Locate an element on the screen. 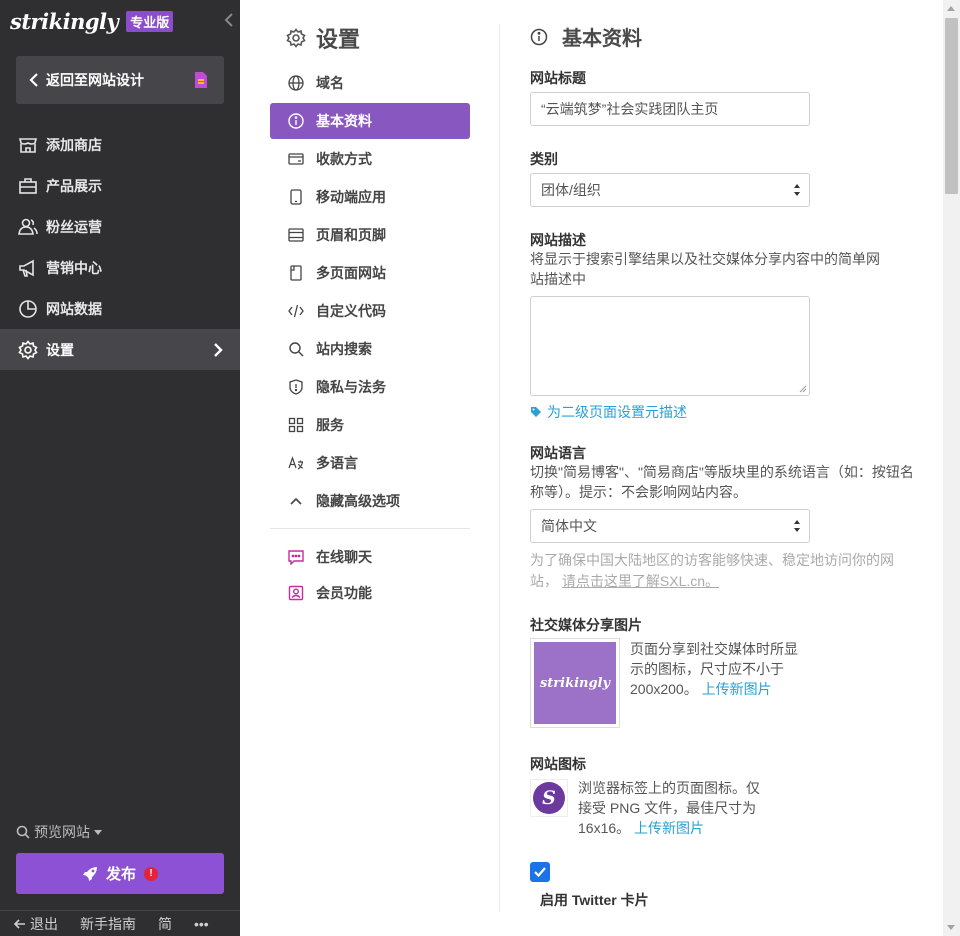 This screenshot has width=960, height=936. sidebar-item-label: 网站数据 is located at coordinates (74, 308).